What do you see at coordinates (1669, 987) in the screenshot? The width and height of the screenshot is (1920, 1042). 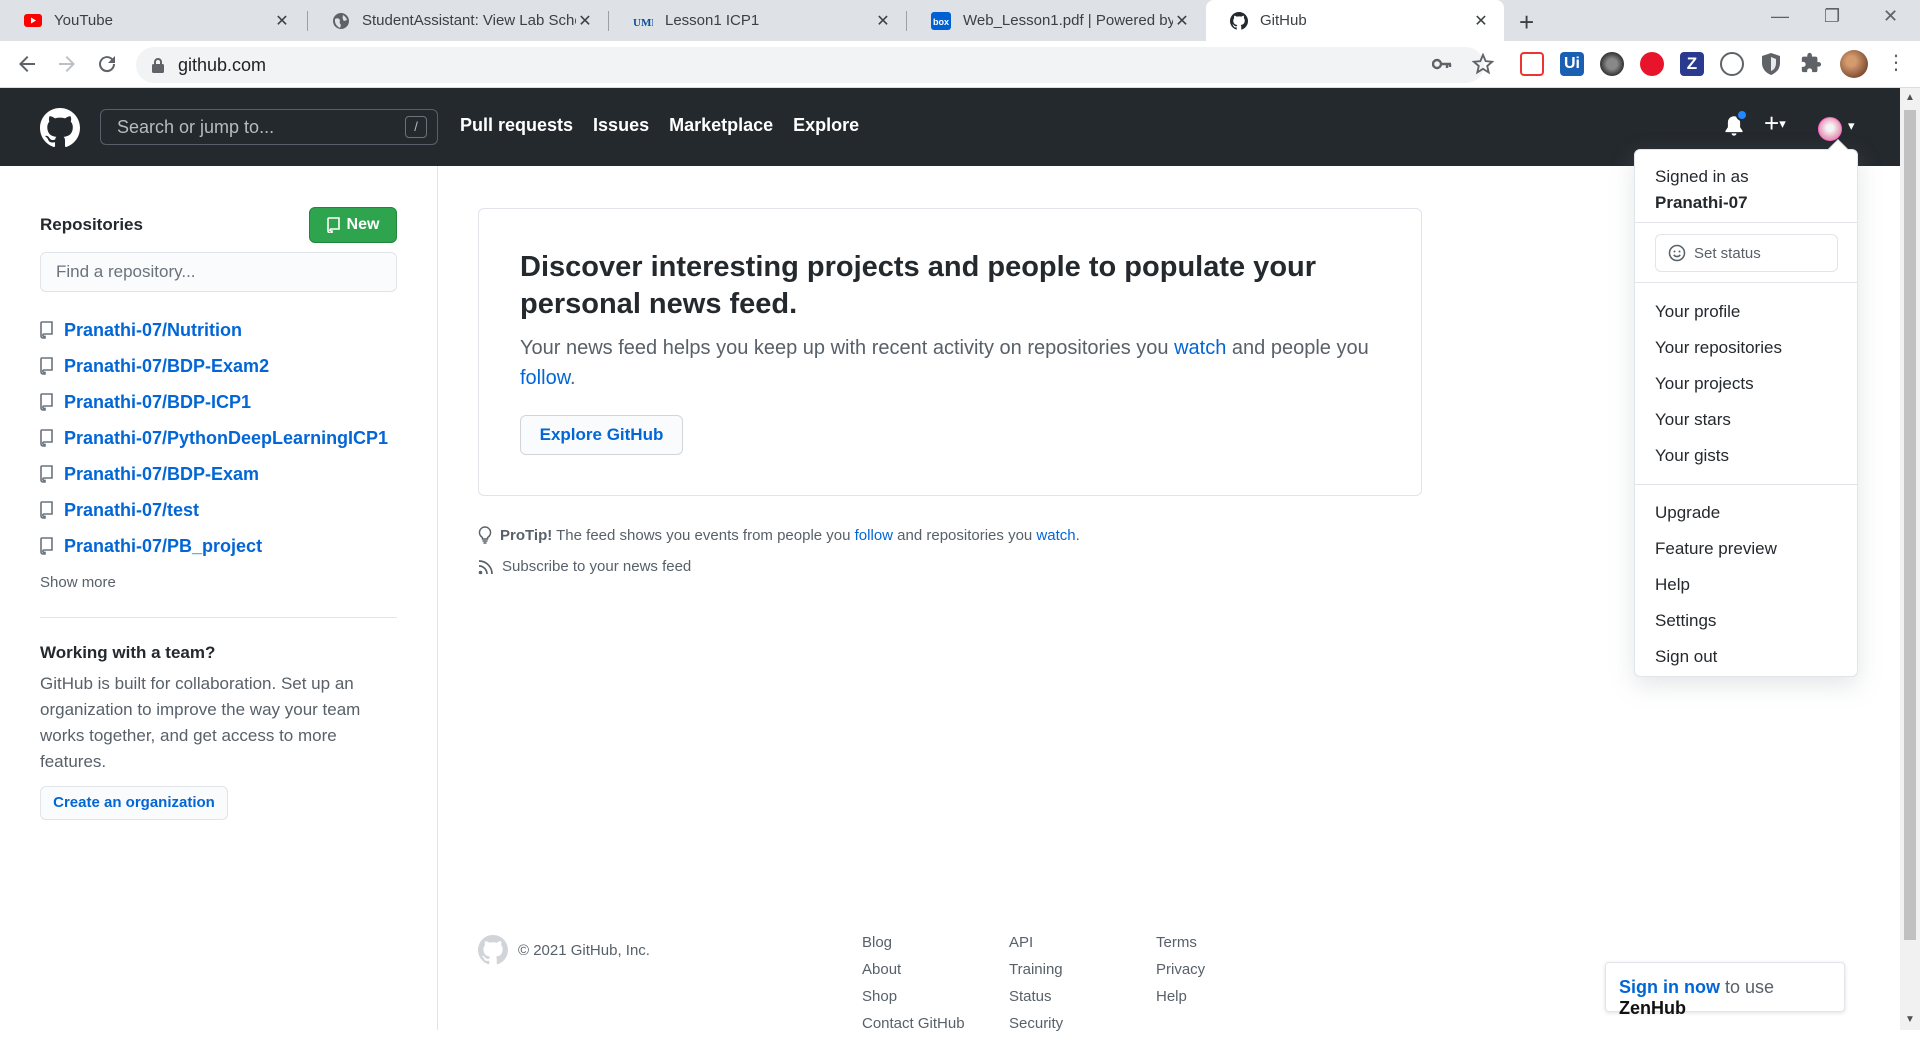 I see `zenhub-signin-link: Sign in now` at bounding box center [1669, 987].